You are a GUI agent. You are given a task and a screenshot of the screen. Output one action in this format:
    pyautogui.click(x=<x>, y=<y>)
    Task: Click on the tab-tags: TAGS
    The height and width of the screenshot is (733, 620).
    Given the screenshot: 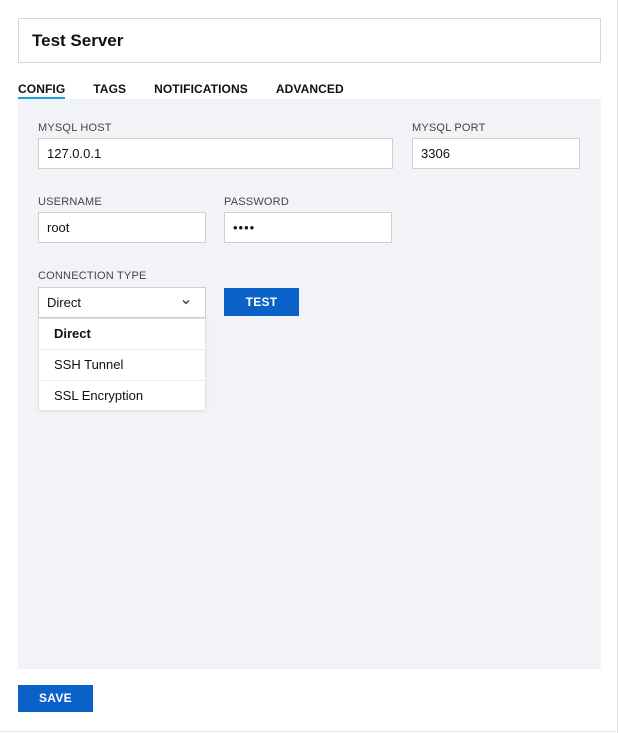 What is the action you would take?
    pyautogui.click(x=109, y=90)
    